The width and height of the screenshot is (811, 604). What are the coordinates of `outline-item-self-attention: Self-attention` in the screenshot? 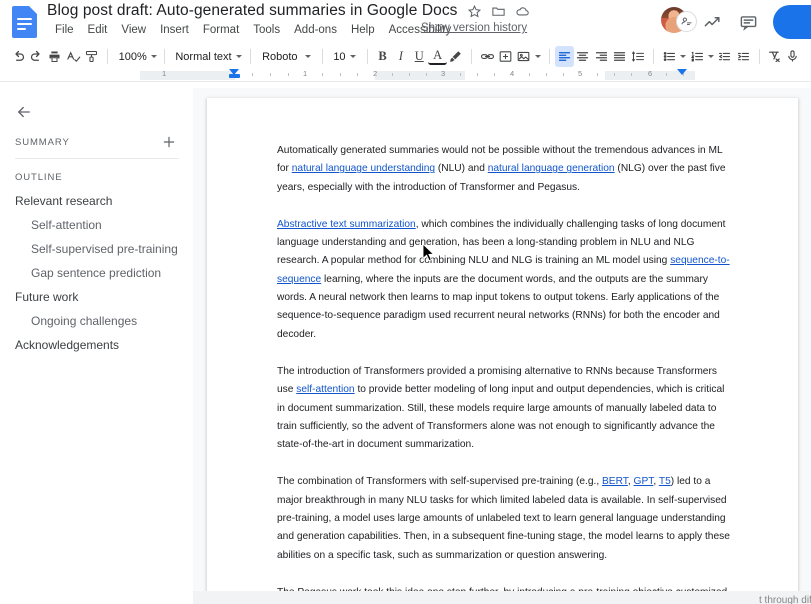 It's located at (96, 225).